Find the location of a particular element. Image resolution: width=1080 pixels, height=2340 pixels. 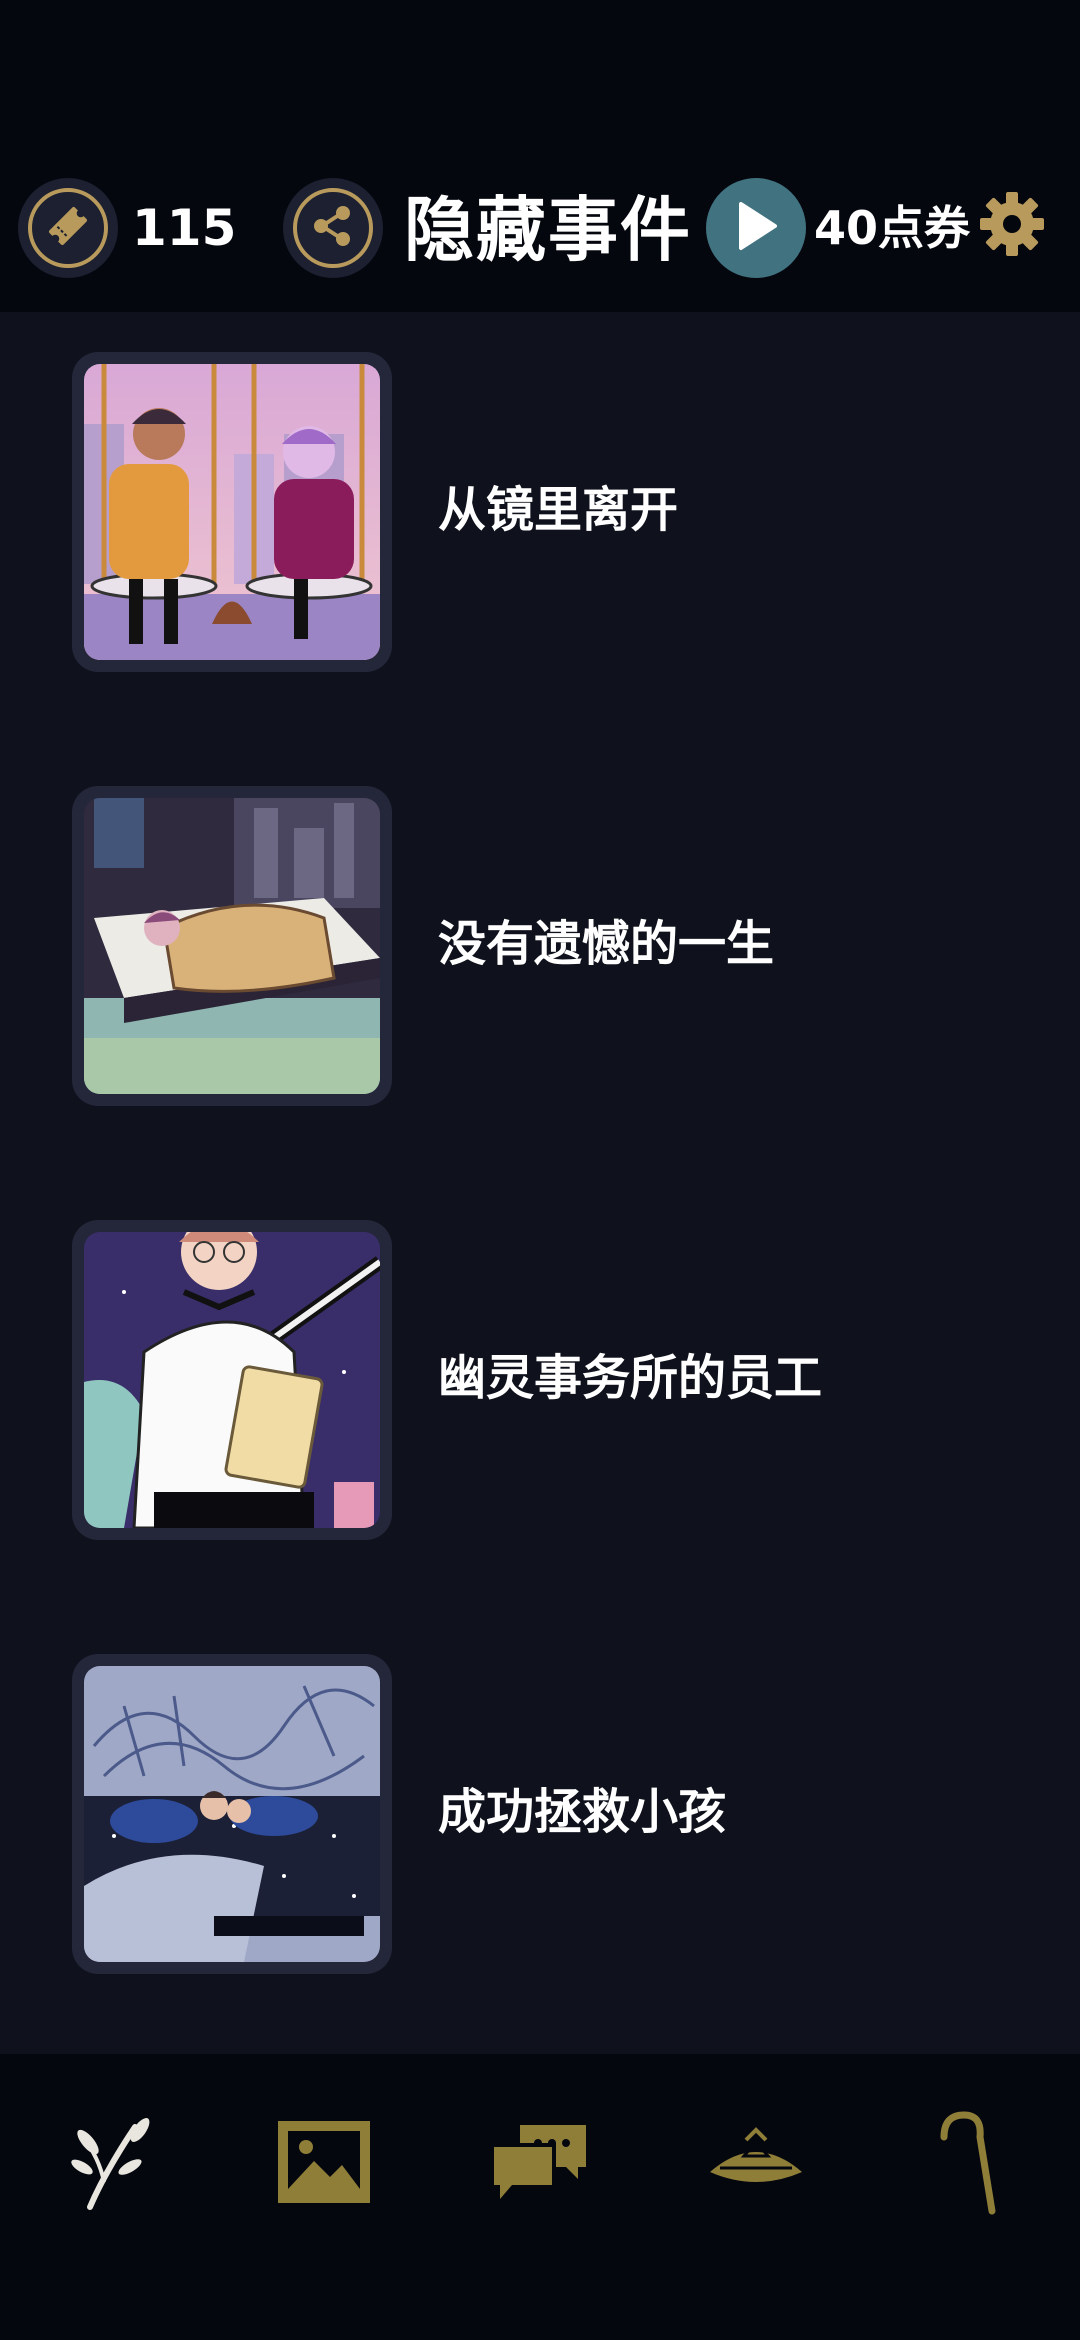

nav-branch is located at coordinates (110, 2164).